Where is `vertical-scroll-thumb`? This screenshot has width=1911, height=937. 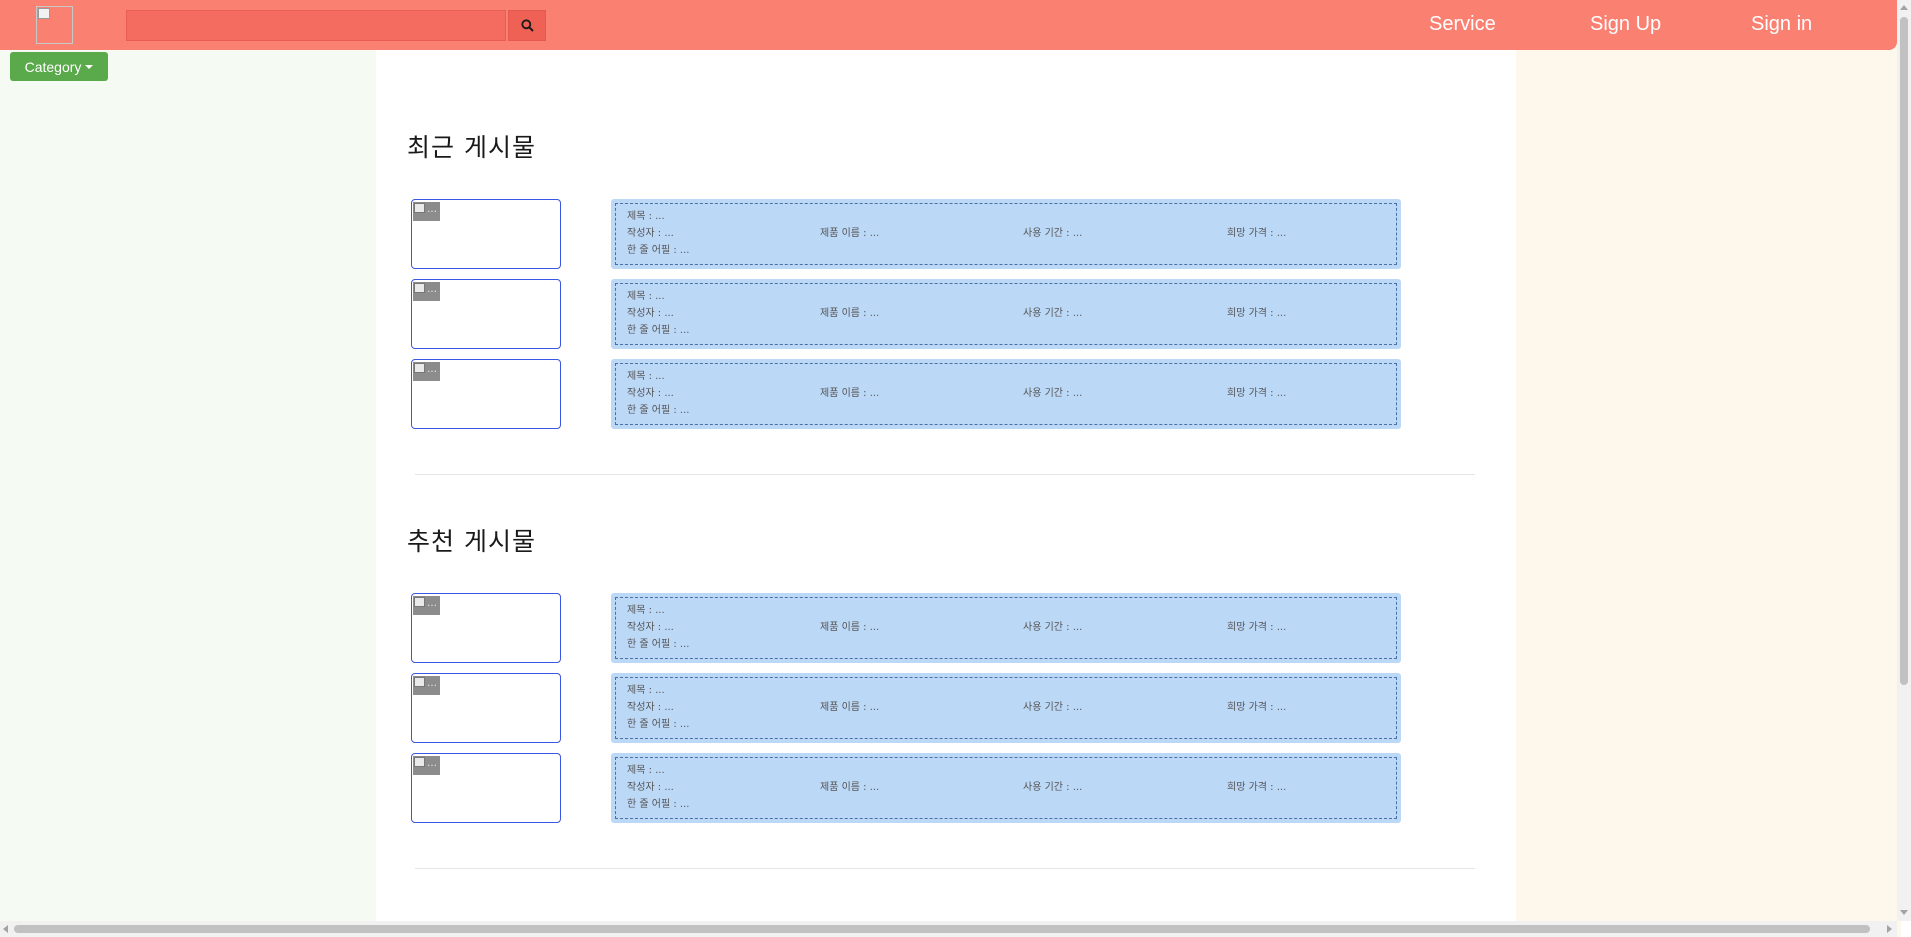
vertical-scroll-thumb is located at coordinates (1904, 351).